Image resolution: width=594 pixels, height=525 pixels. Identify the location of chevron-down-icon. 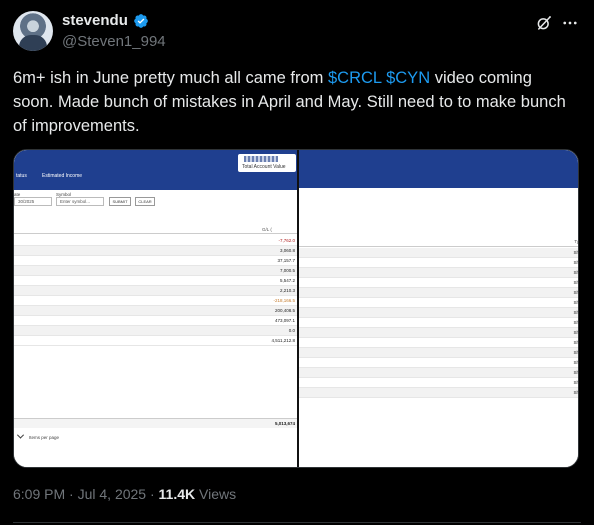
(20, 435).